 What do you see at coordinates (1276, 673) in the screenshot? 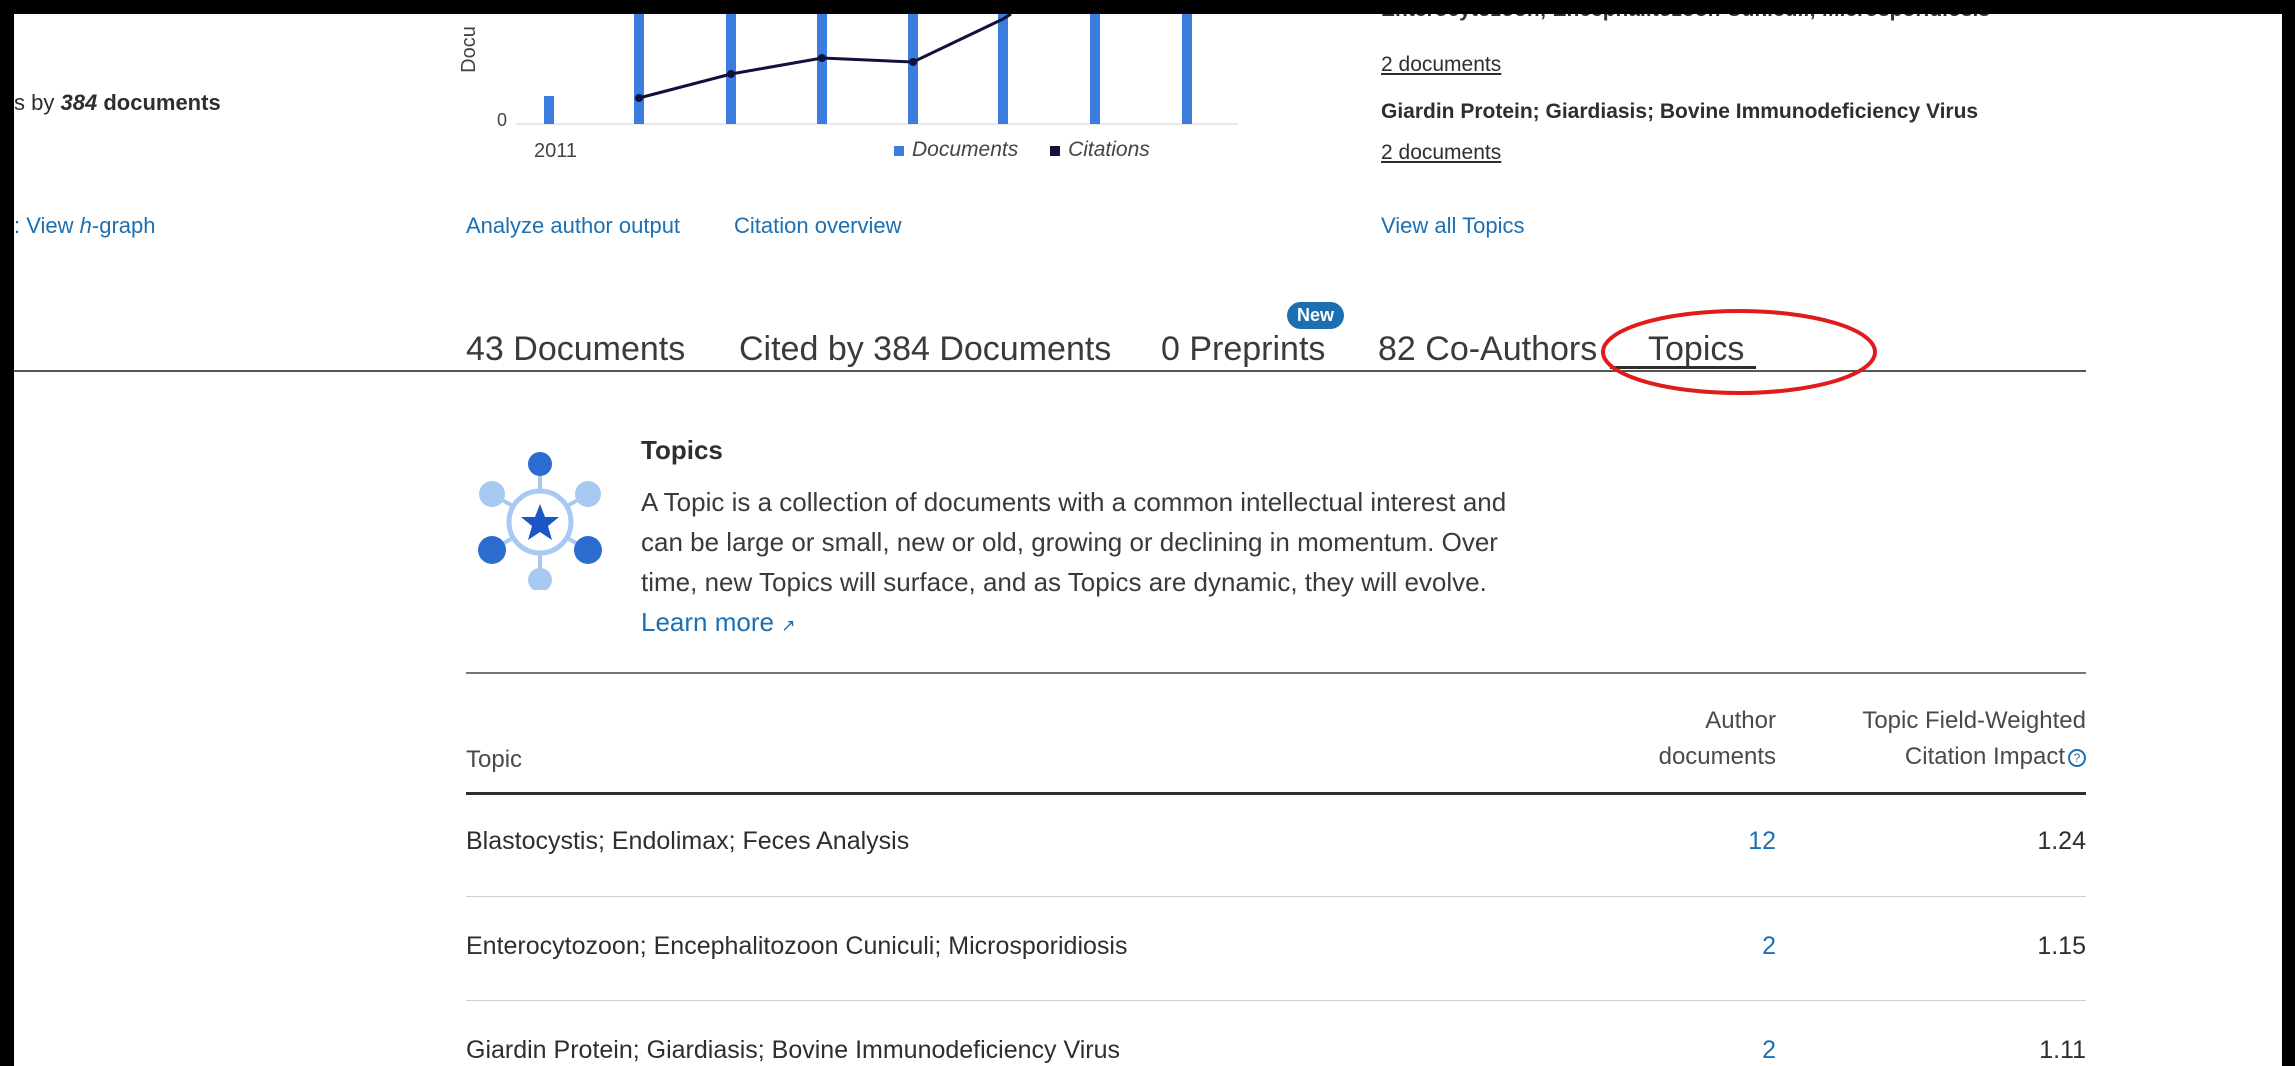
I see `table-top-rule` at bounding box center [1276, 673].